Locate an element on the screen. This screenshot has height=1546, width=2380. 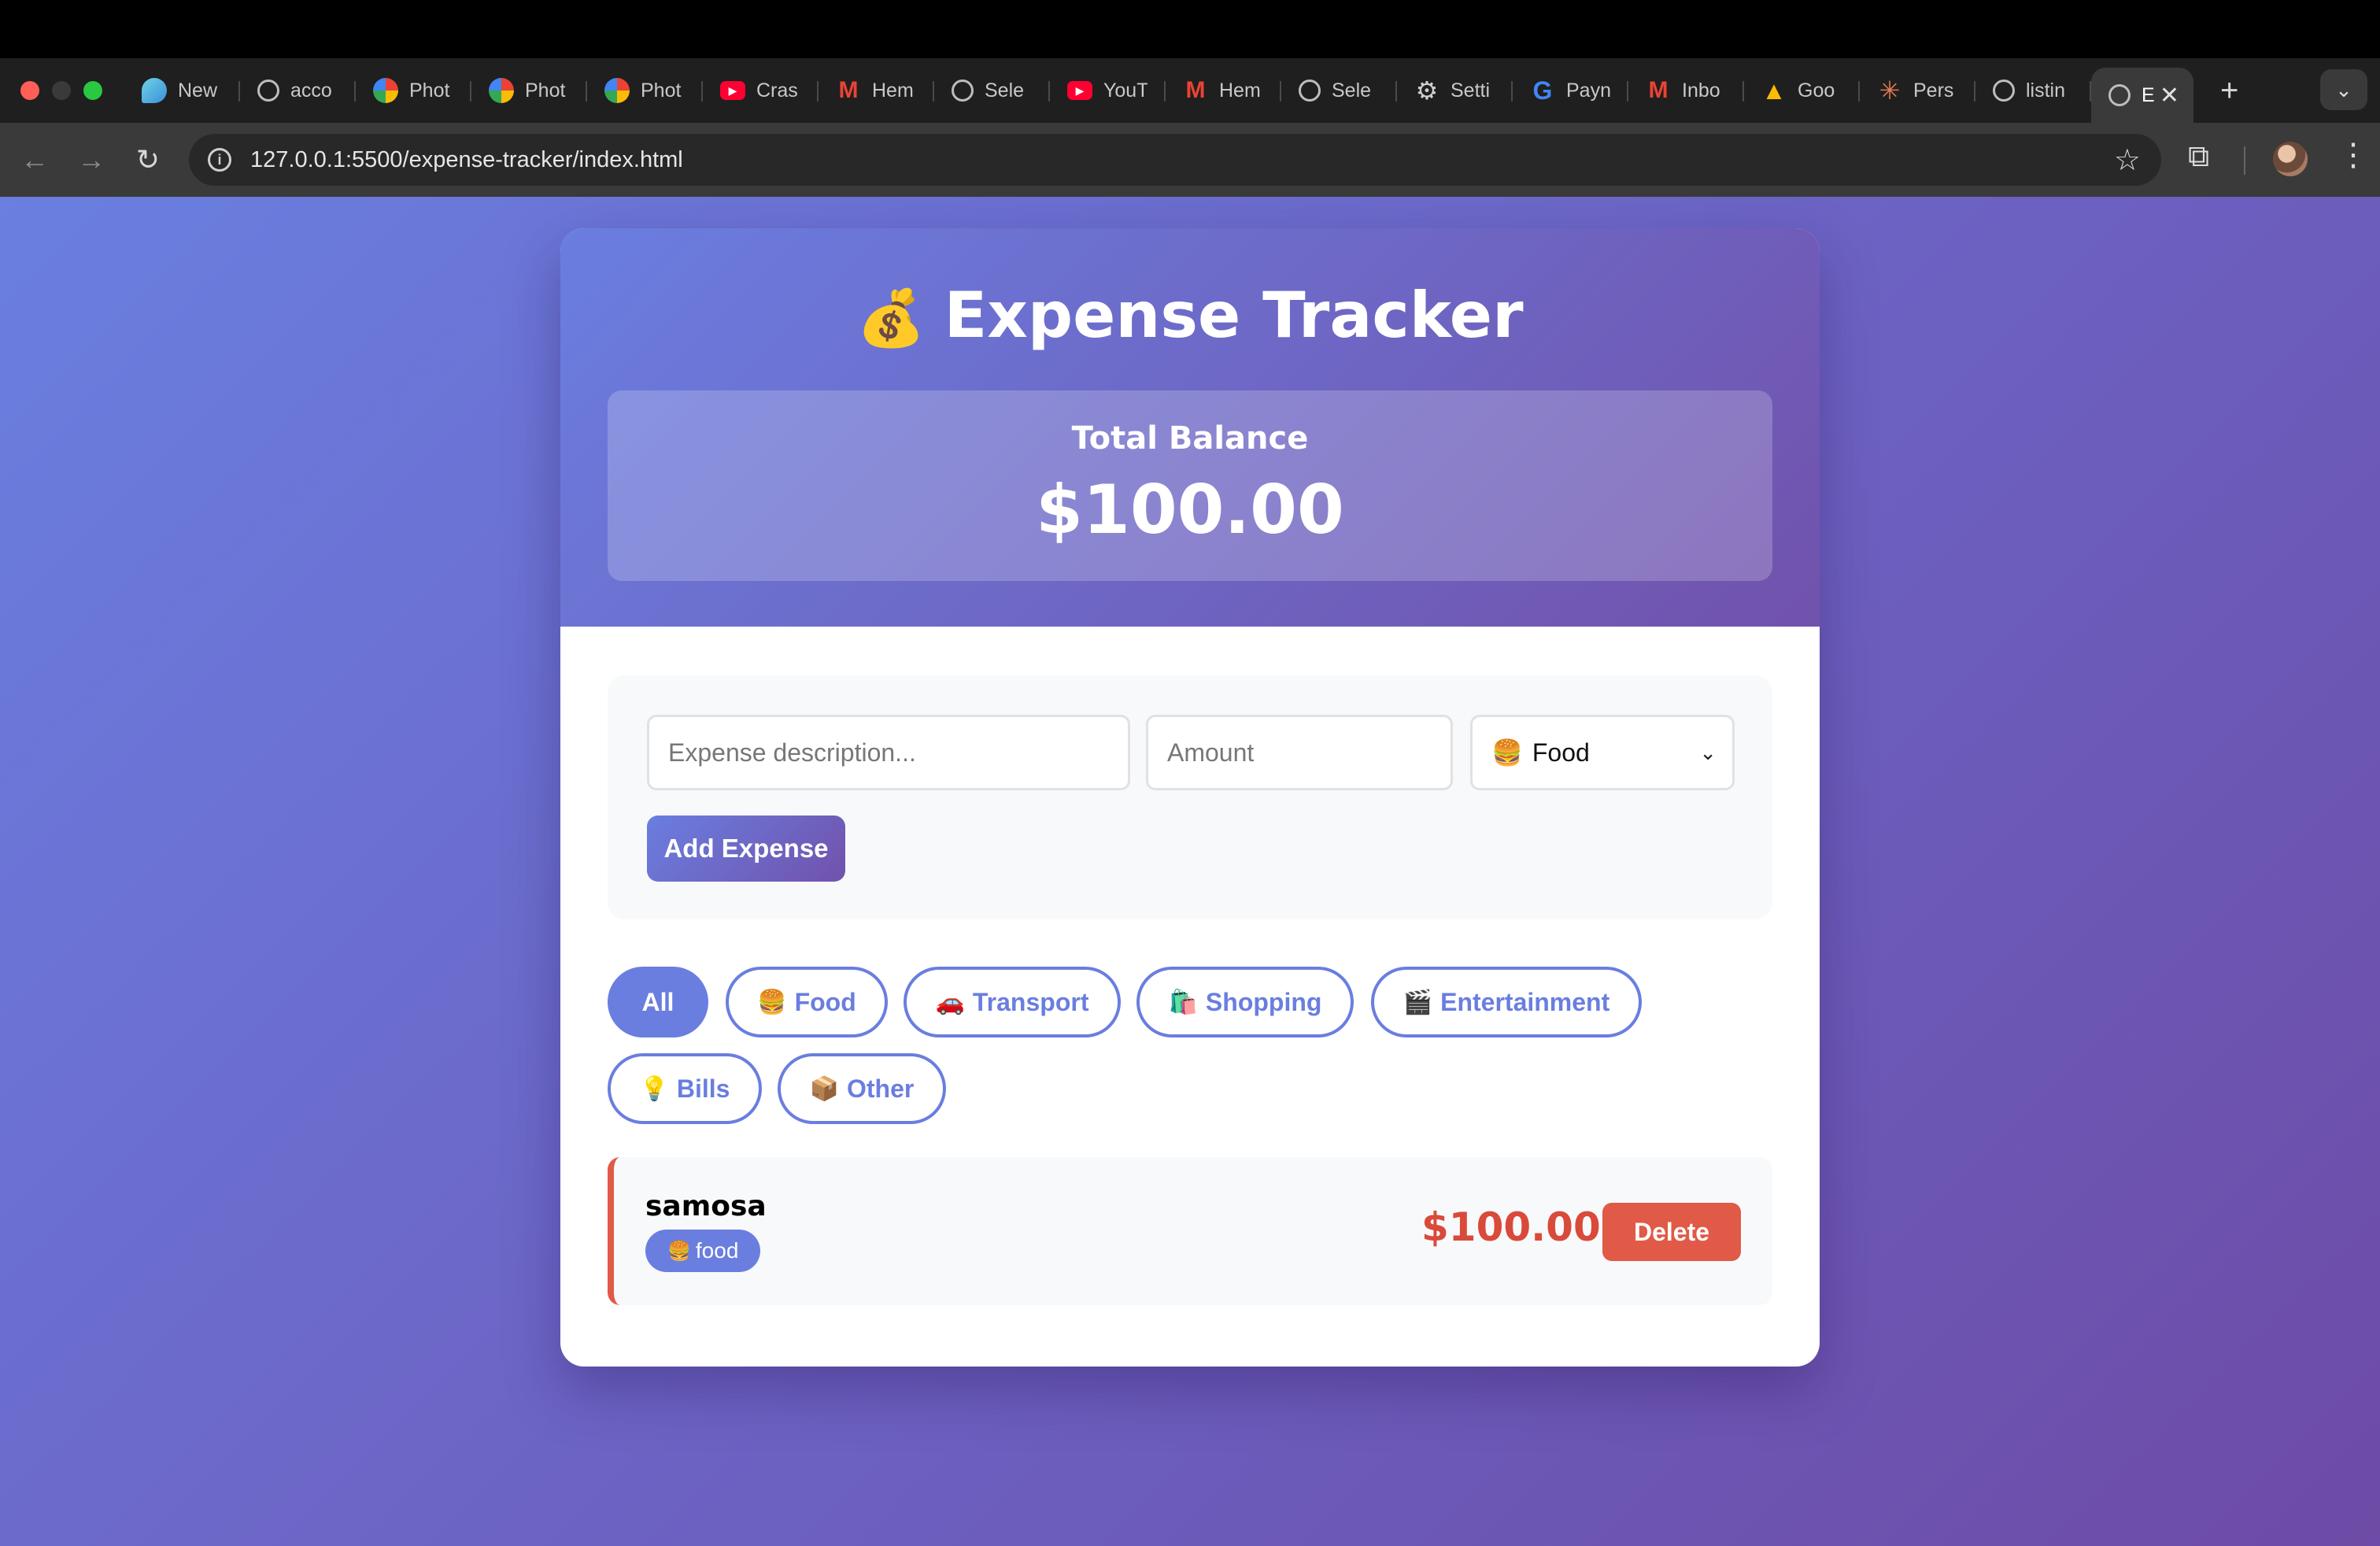
filter-label: Other is located at coordinates (881, 1088).